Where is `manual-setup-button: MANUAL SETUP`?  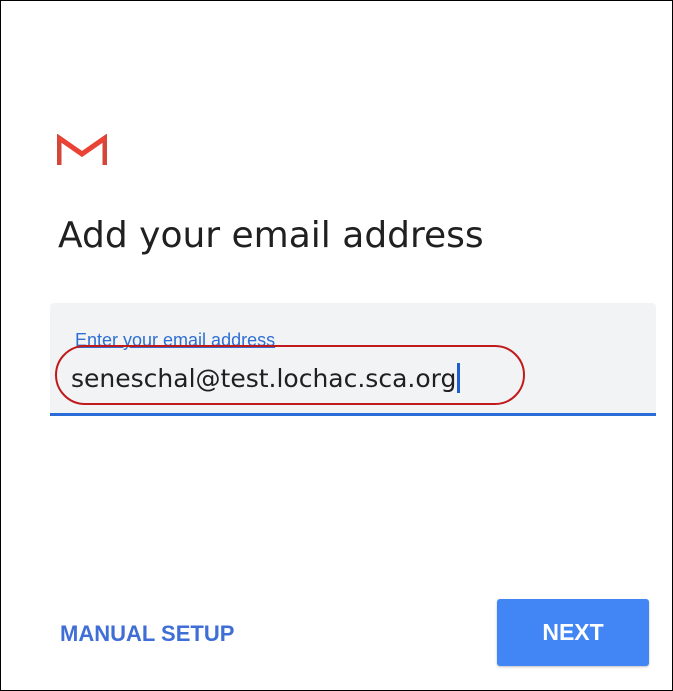
manual-setup-button: MANUAL SETUP is located at coordinates (147, 634).